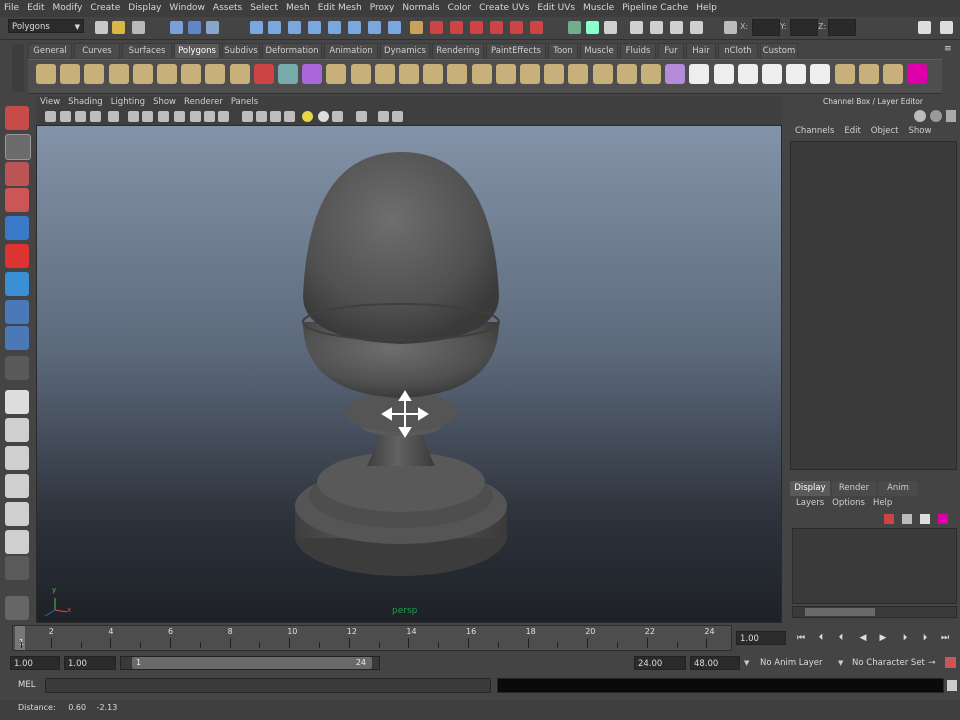  I want to click on animation-preferences-icon, so click(950, 662).